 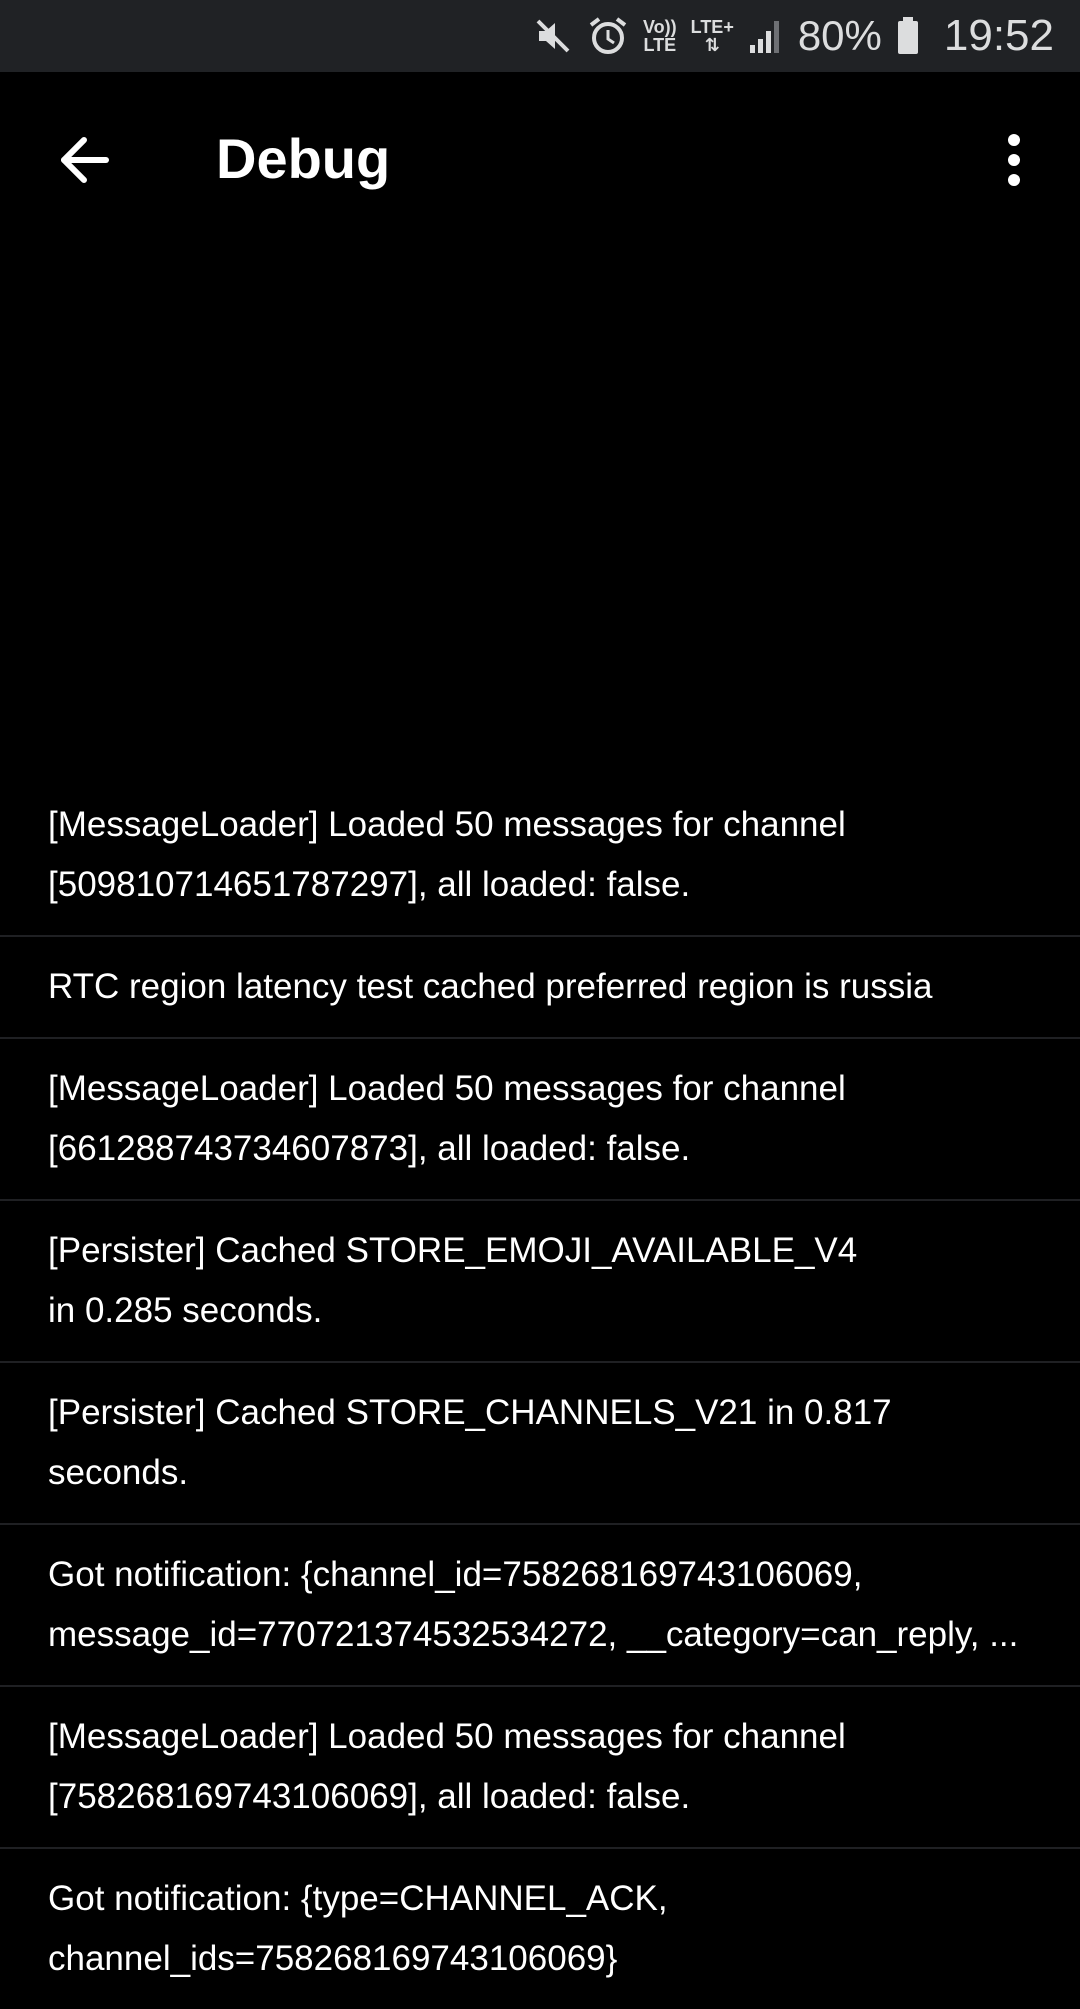 I want to click on status-bar: Vo)) LTE LTE+ ⇅ 80% 19:52, so click(x=540, y=36).